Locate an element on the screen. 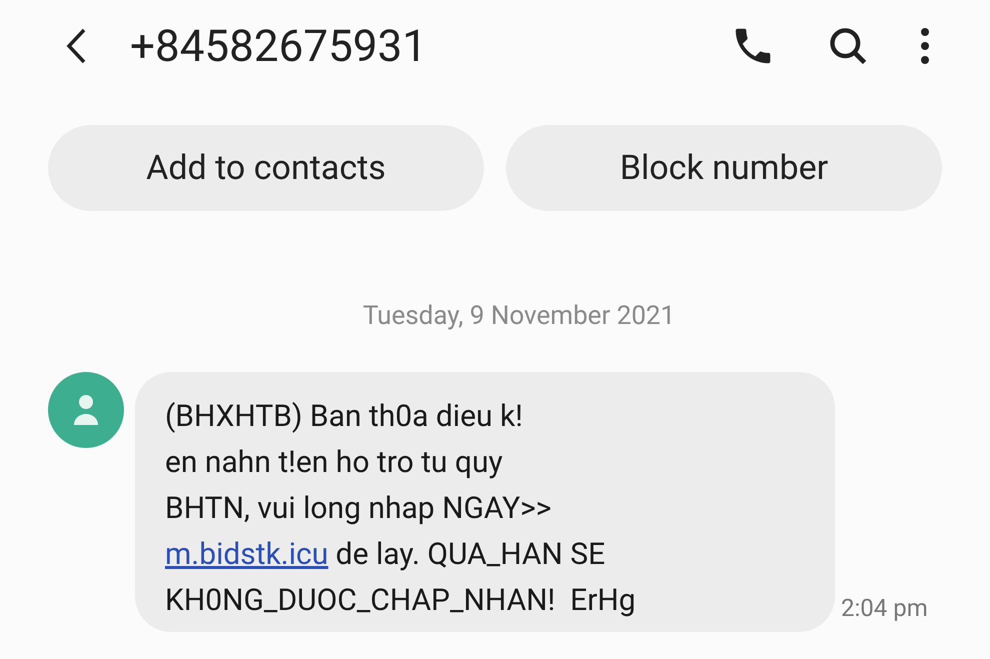 This screenshot has width=990, height=659. action-button: Add to contacts is located at coordinates (266, 168).